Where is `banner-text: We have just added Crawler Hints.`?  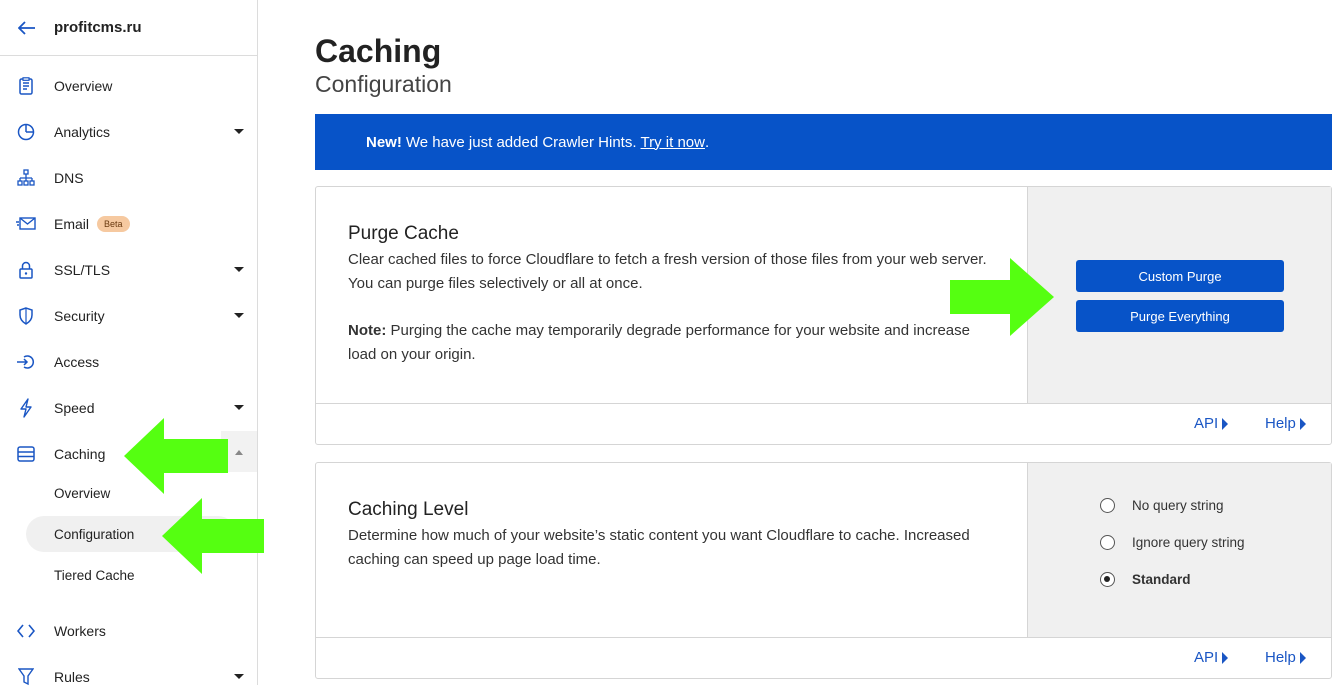
banner-text: We have just added Crawler Hints. is located at coordinates (521, 142).